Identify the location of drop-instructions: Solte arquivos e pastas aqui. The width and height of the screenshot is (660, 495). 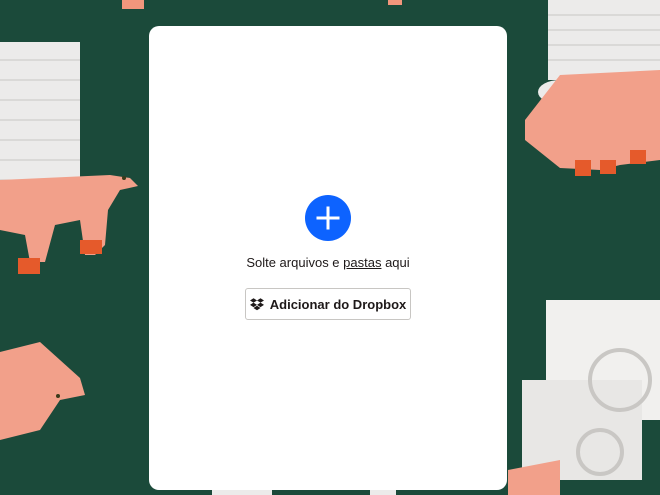
(328, 262).